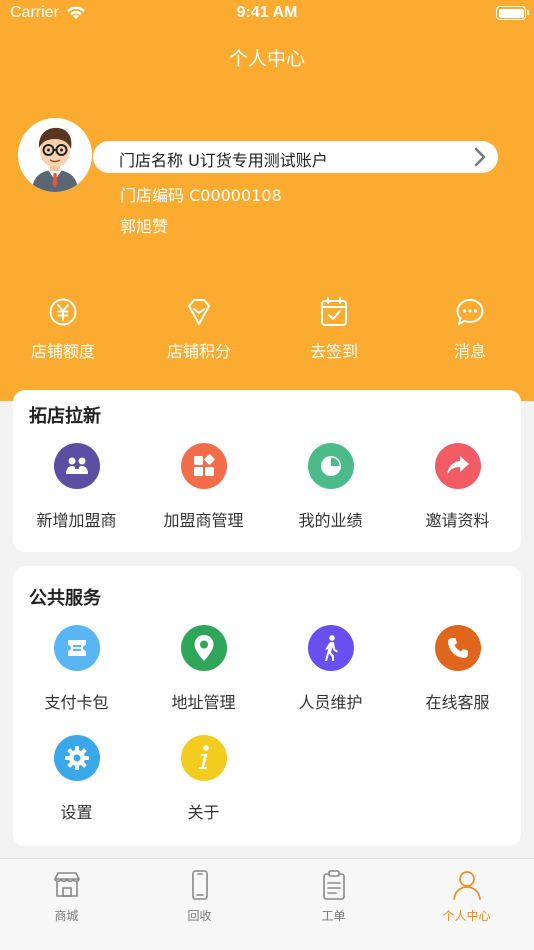  I want to click on grid-item-label: 支付卡包, so click(76, 702).